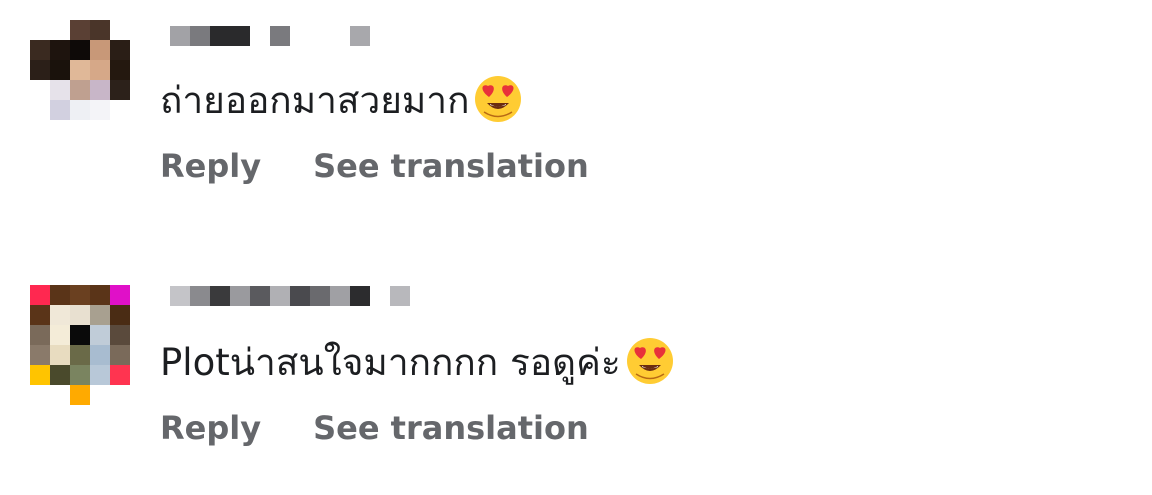 This screenshot has width=1152, height=495. Describe the element at coordinates (390, 362) in the screenshot. I see `comment-text-content: Plotน่าสนใจมากกกก รอดูค่ะ` at that location.